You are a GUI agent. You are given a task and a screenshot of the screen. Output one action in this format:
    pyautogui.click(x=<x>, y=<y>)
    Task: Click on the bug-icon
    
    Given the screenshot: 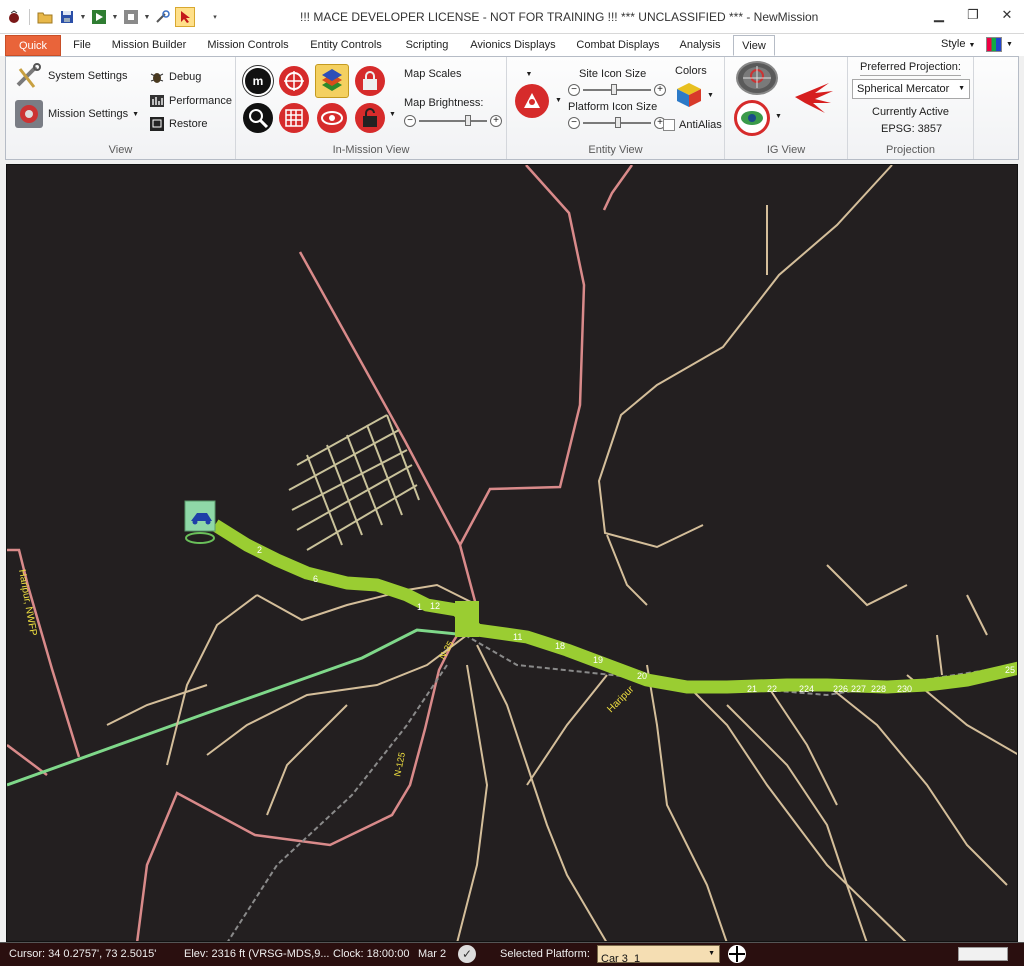 What is the action you would take?
    pyautogui.click(x=157, y=77)
    